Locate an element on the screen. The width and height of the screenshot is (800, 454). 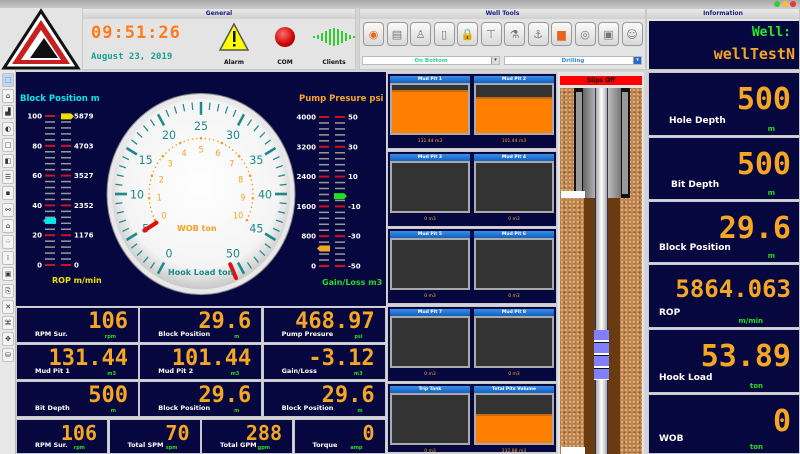
readout-cell: 0 Torque amp is located at coordinates (339, 436).